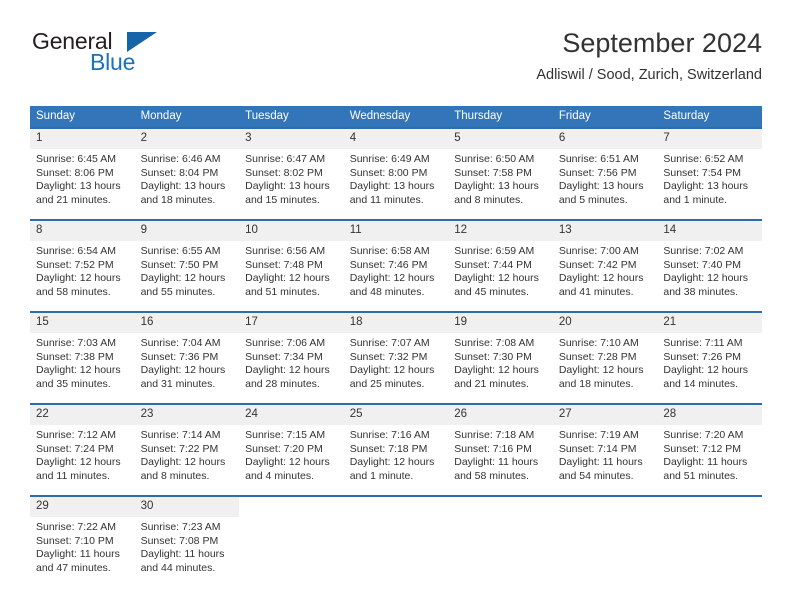 This screenshot has height=612, width=792. What do you see at coordinates (598, 343) in the screenshot?
I see `sunrise-text: Sunrise: 7:10 AM` at bounding box center [598, 343].